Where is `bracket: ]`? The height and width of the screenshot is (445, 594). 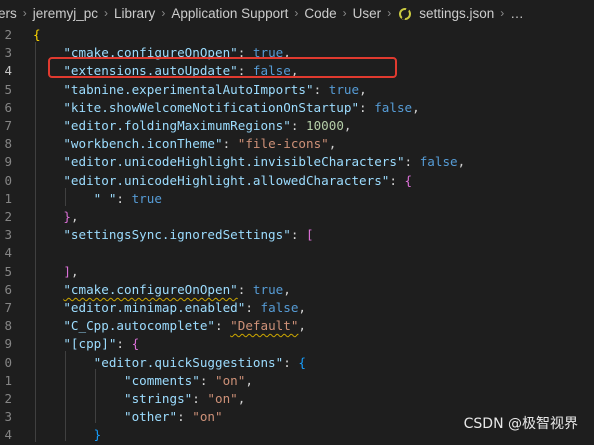
bracket: ] is located at coordinates (67, 271).